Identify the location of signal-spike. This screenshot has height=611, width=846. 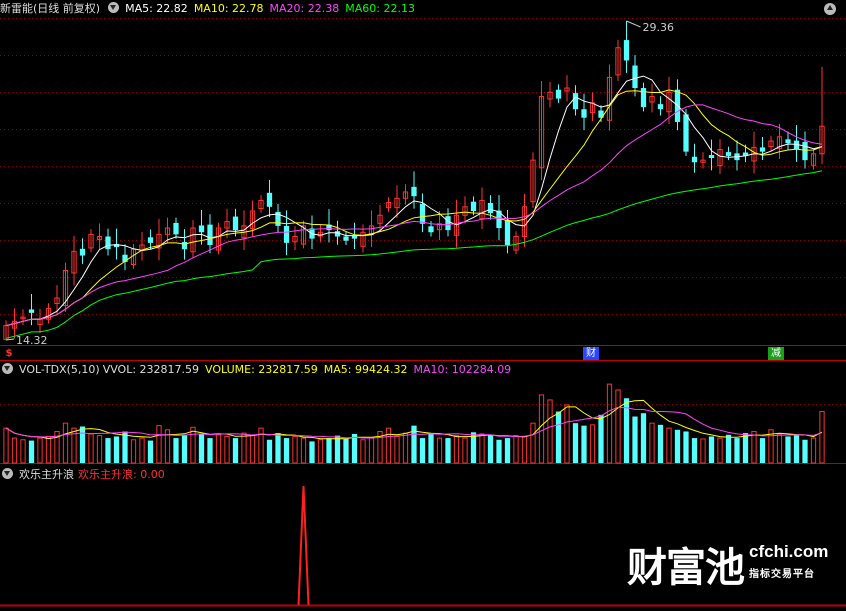
(303, 545).